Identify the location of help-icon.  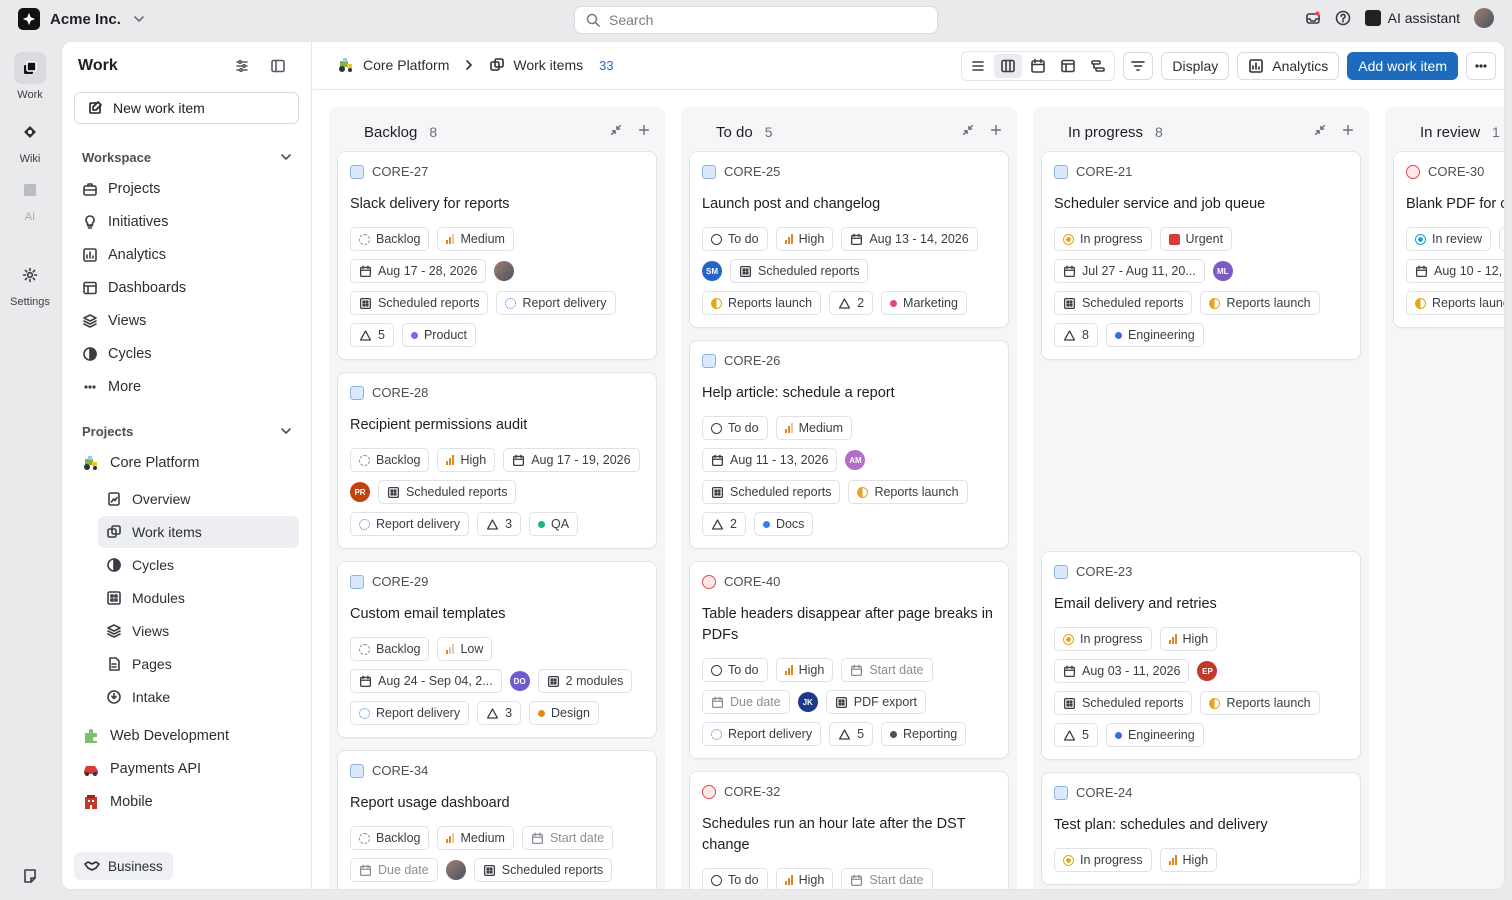
(1343, 18).